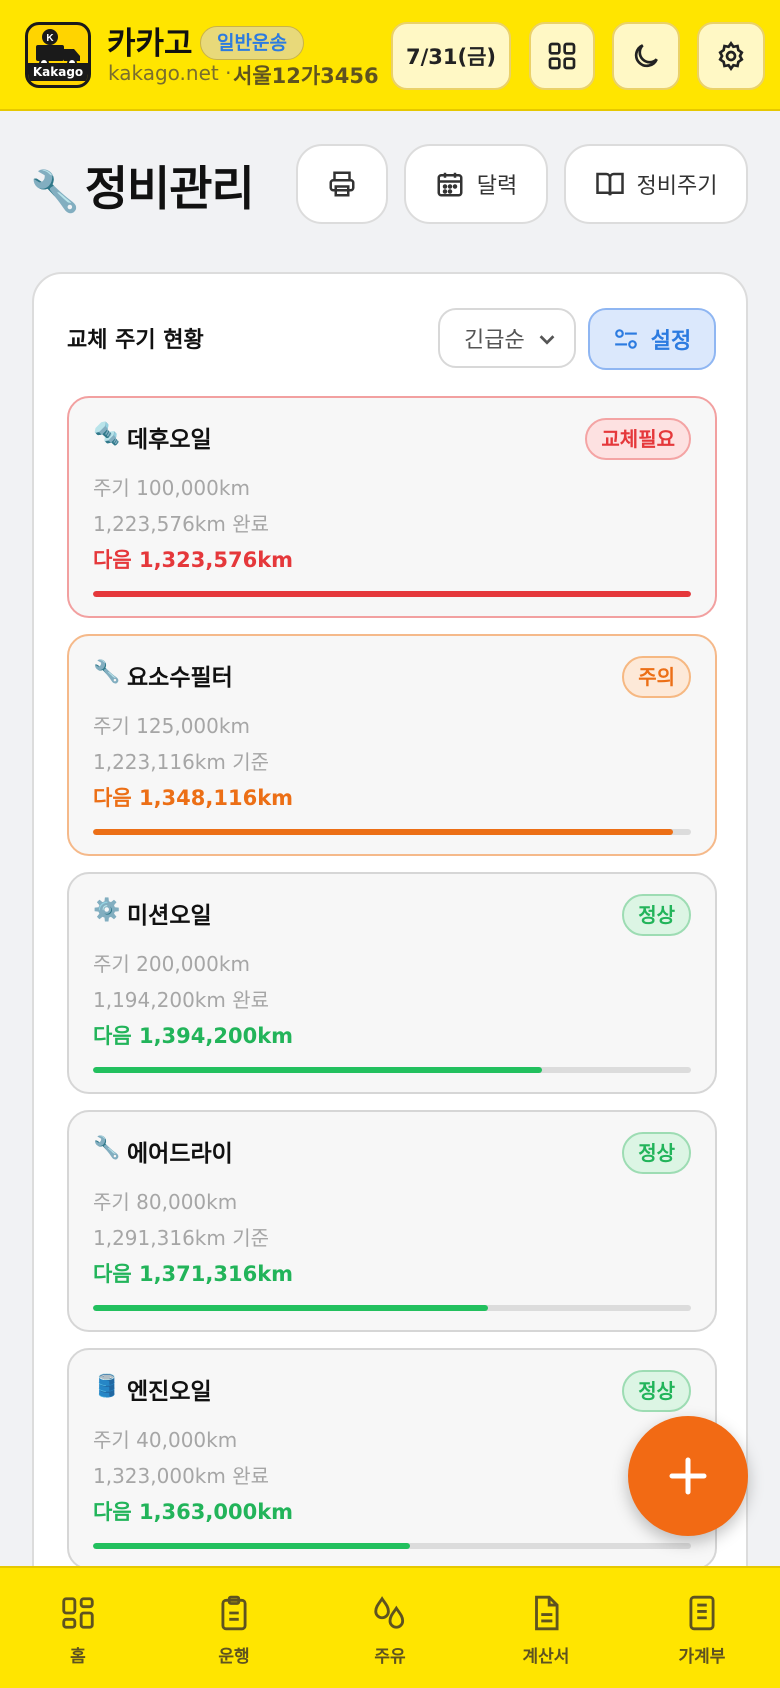  I want to click on site-domain: kakago.net ·, so click(169, 73).